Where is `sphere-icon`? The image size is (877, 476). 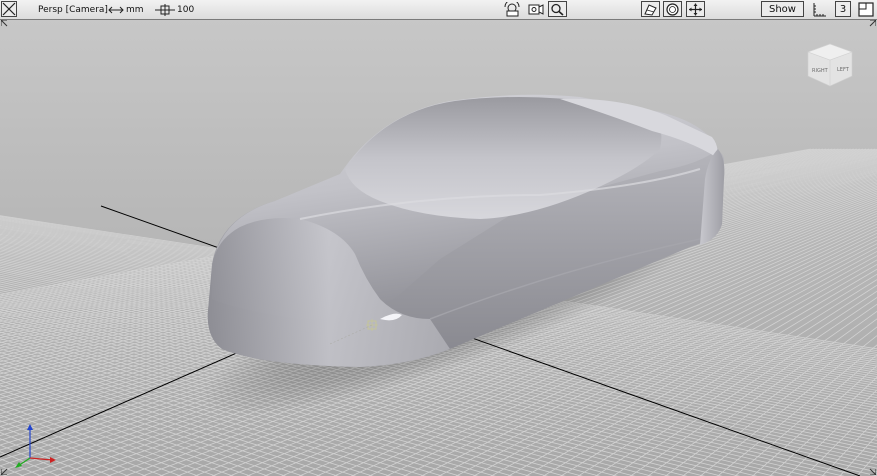 sphere-icon is located at coordinates (672, 9).